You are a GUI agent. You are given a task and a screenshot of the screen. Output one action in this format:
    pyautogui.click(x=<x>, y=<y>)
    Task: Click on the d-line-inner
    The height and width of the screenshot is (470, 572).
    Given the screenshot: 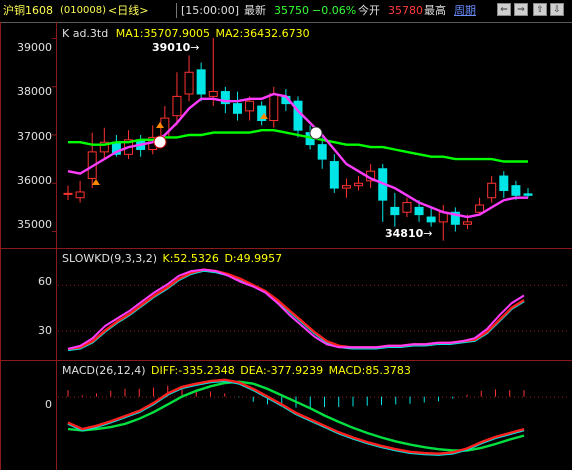 What is the action you would take?
    pyautogui.click(x=296, y=309)
    